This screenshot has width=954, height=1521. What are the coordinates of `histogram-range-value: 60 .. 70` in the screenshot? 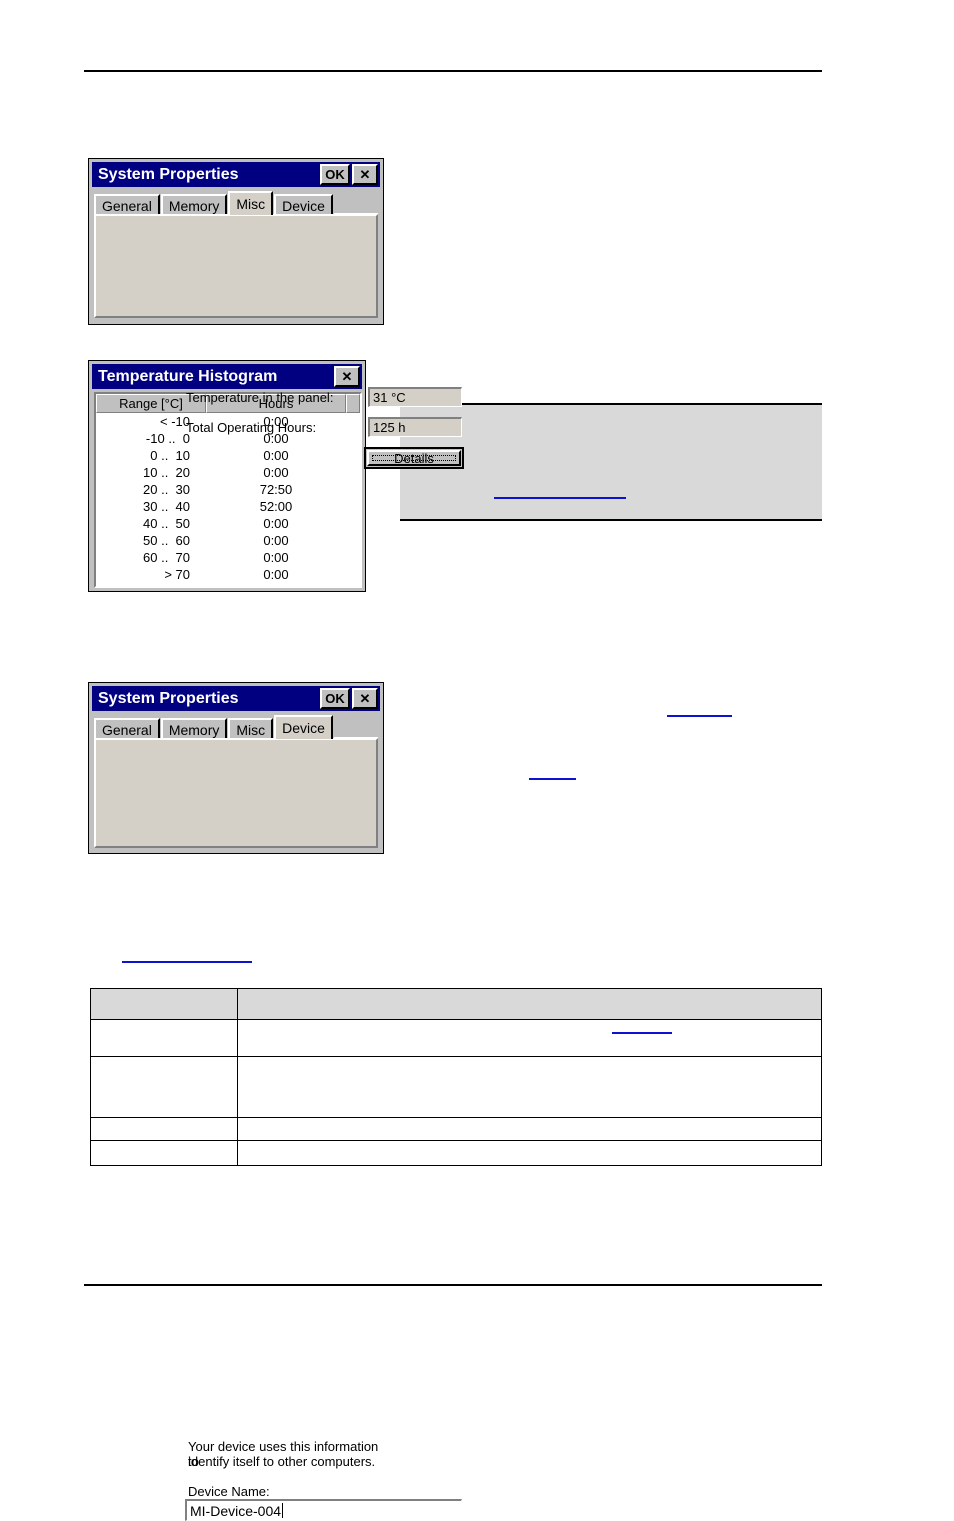 It's located at (166, 557).